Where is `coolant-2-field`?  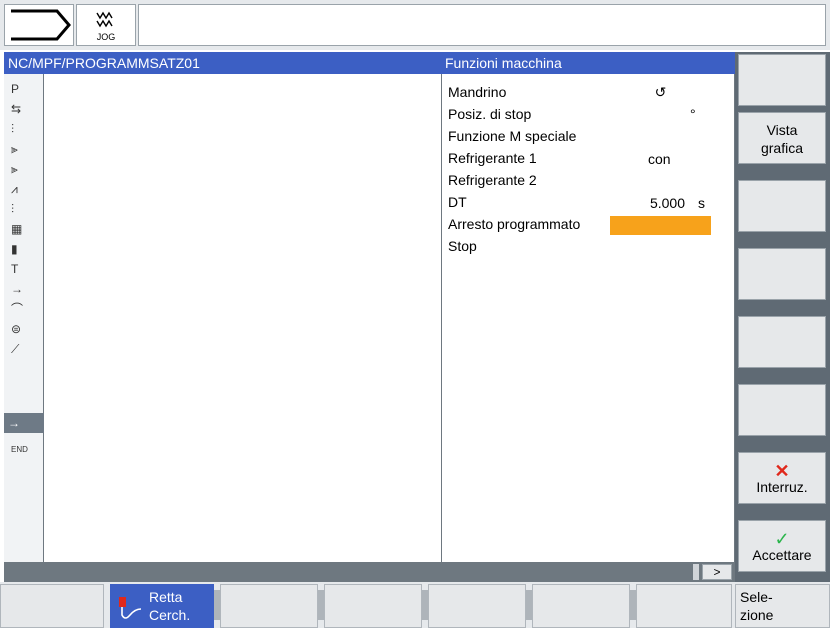
coolant-2-field is located at coordinates (660, 181).